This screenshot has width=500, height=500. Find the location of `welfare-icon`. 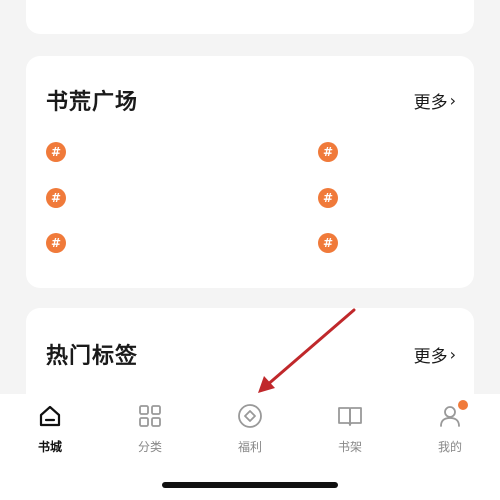

welfare-icon is located at coordinates (250, 416).